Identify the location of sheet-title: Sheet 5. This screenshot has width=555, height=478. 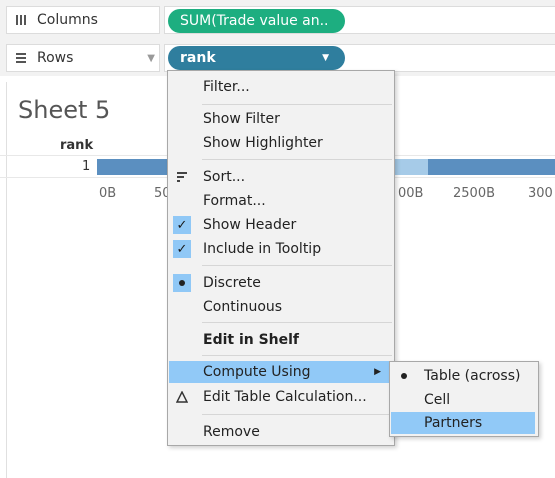
(64, 110).